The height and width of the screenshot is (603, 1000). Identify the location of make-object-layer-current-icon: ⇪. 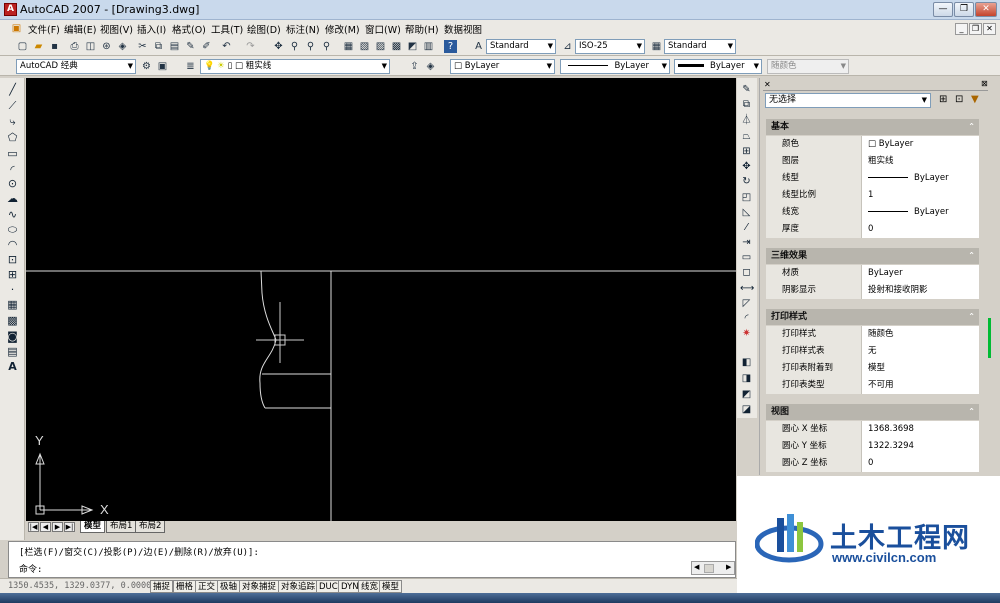
(414, 66).